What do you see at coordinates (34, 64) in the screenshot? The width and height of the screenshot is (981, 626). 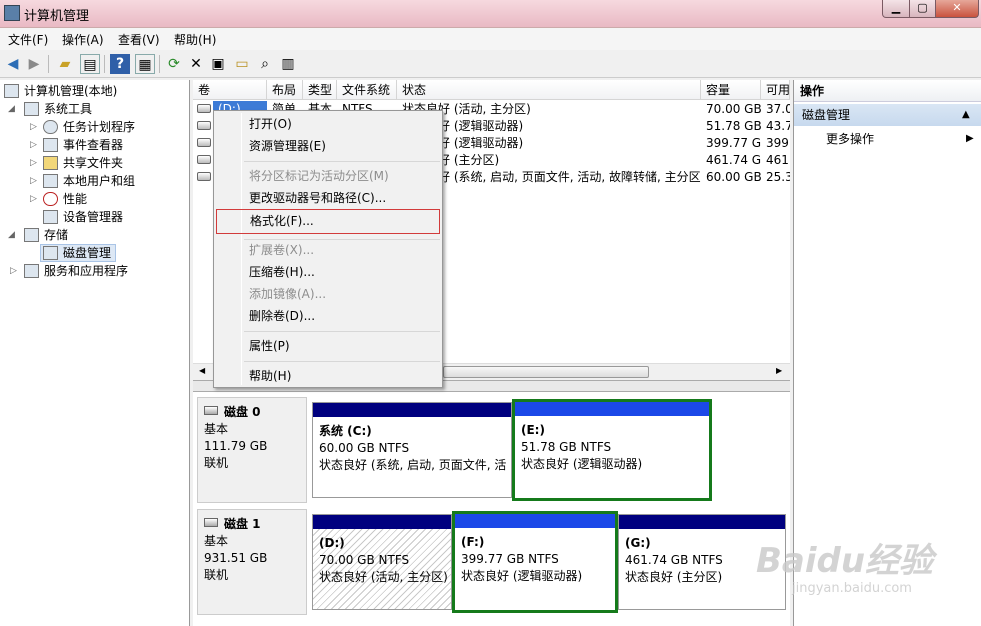 I see `forward-icon: ▶` at bounding box center [34, 64].